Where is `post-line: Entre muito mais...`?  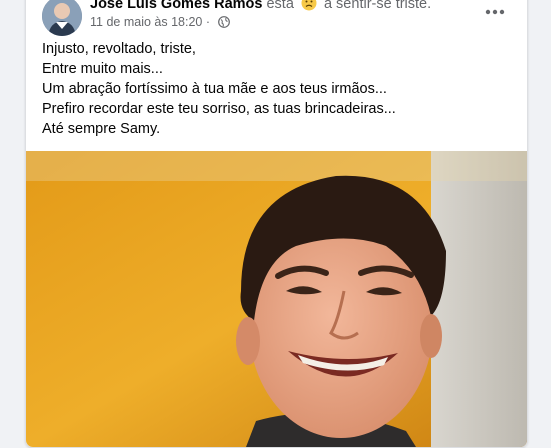 post-line: Entre muito mais... is located at coordinates (102, 69).